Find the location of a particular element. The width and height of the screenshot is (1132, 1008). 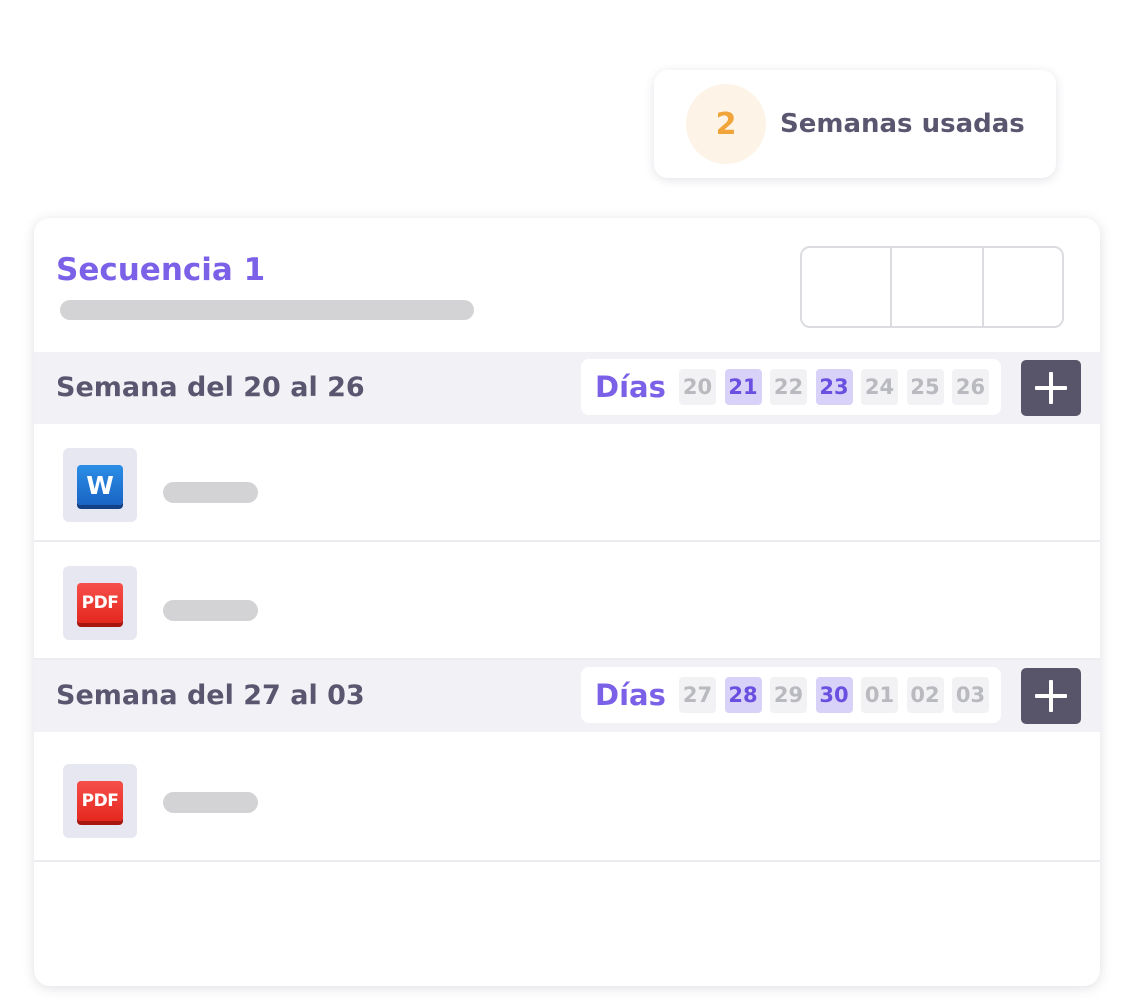

day-chip: 29 is located at coordinates (788, 695).